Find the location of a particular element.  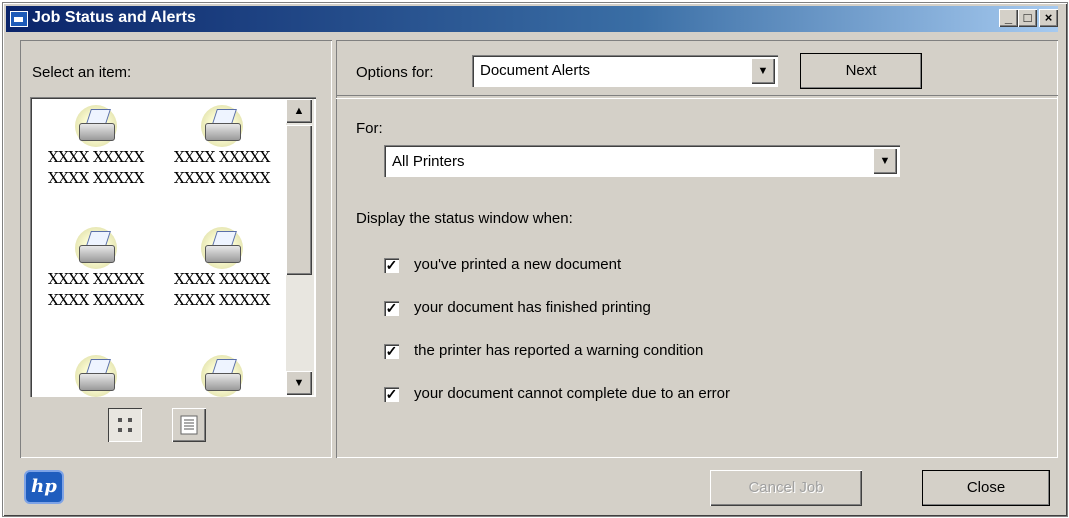

details-view-button is located at coordinates (189, 425).